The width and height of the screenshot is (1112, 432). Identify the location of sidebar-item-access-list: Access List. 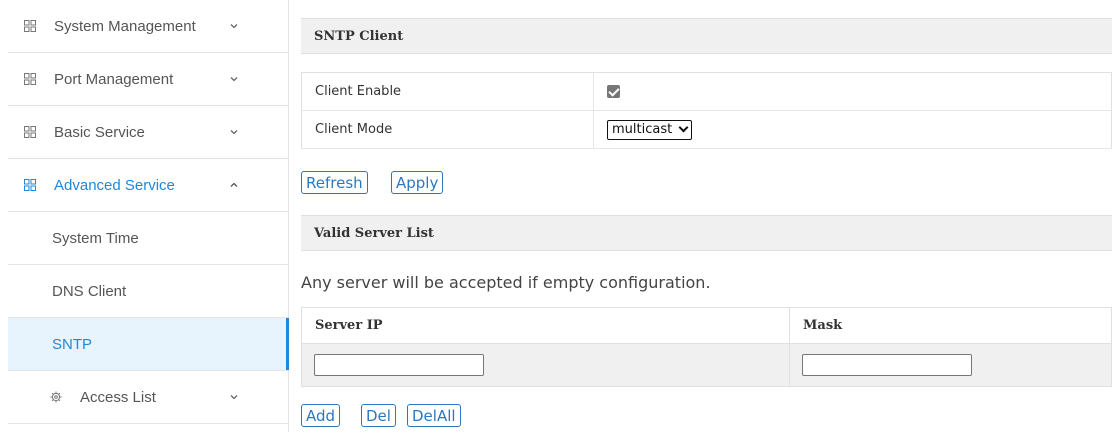
(148, 397).